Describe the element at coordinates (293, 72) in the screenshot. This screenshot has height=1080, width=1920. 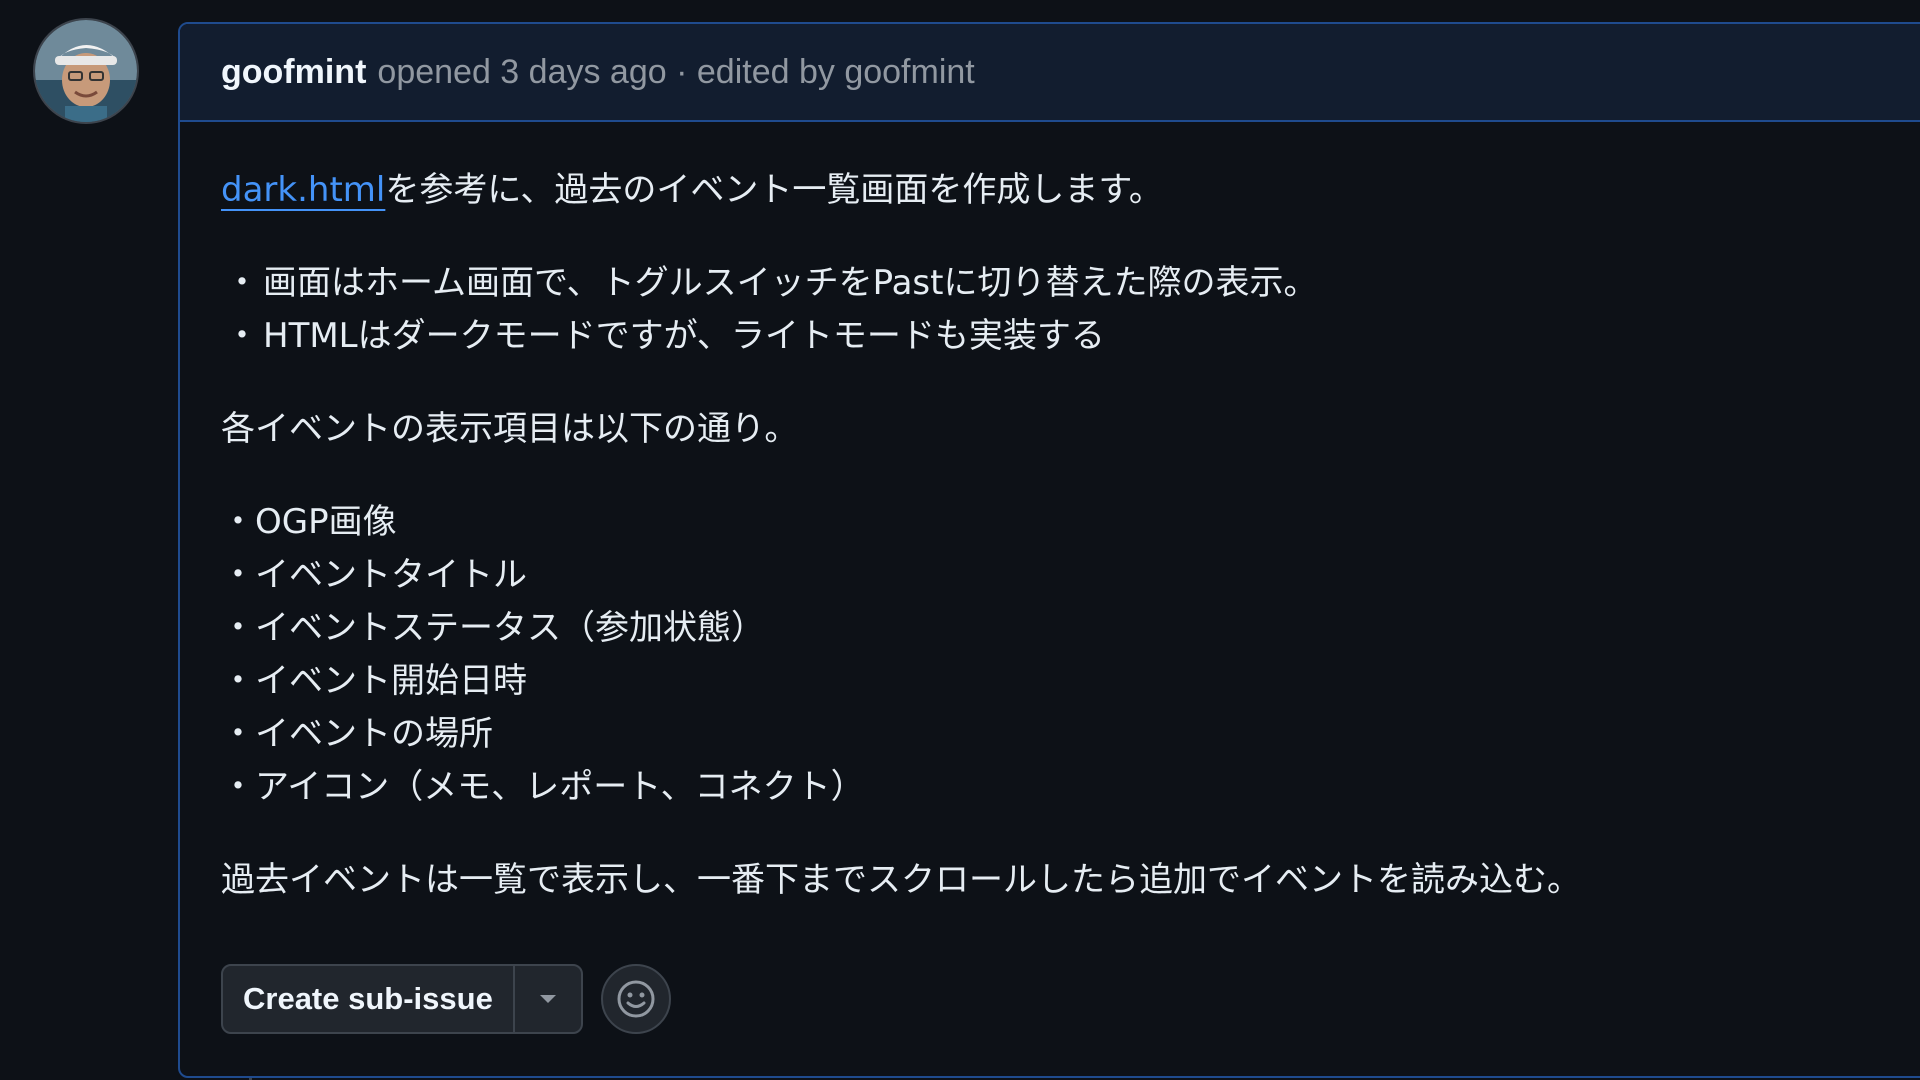
I see `author-link: goofmint` at that location.